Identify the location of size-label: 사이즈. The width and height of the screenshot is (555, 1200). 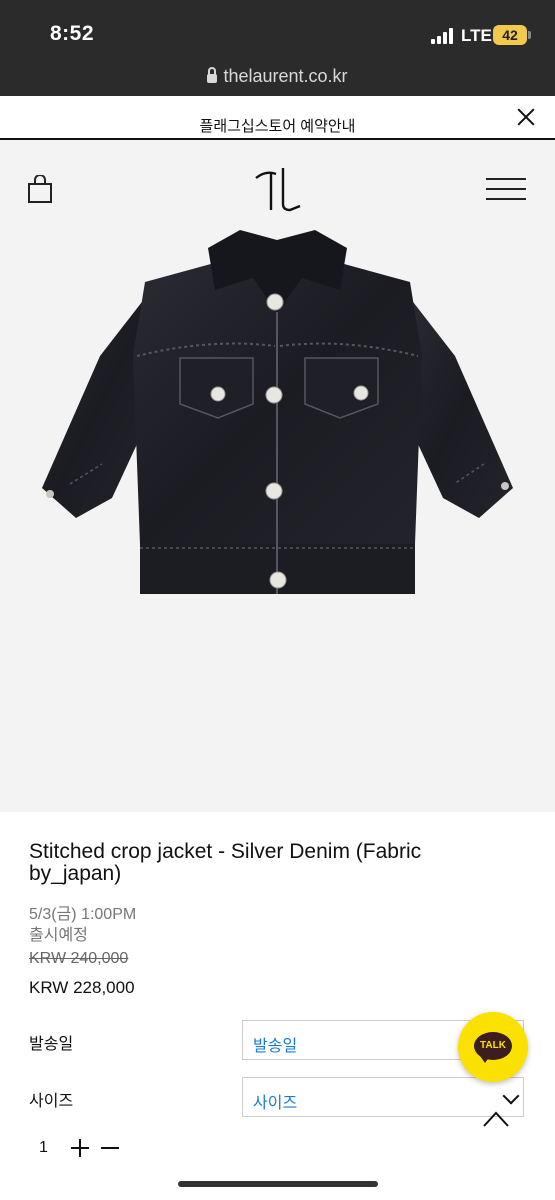
(51, 1101).